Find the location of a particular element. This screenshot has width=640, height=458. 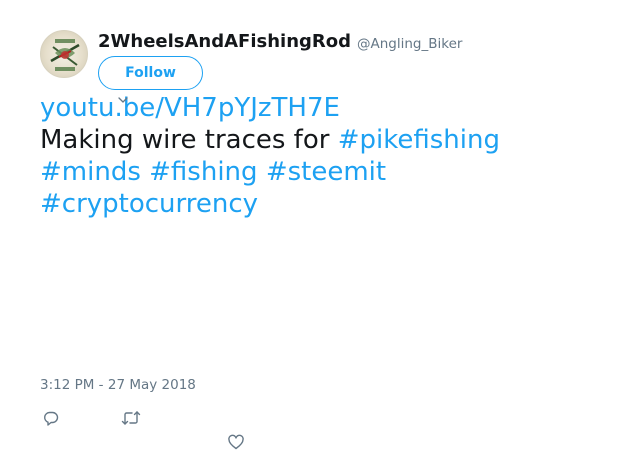

user-handle: @Angling_Biker is located at coordinates (409, 44).